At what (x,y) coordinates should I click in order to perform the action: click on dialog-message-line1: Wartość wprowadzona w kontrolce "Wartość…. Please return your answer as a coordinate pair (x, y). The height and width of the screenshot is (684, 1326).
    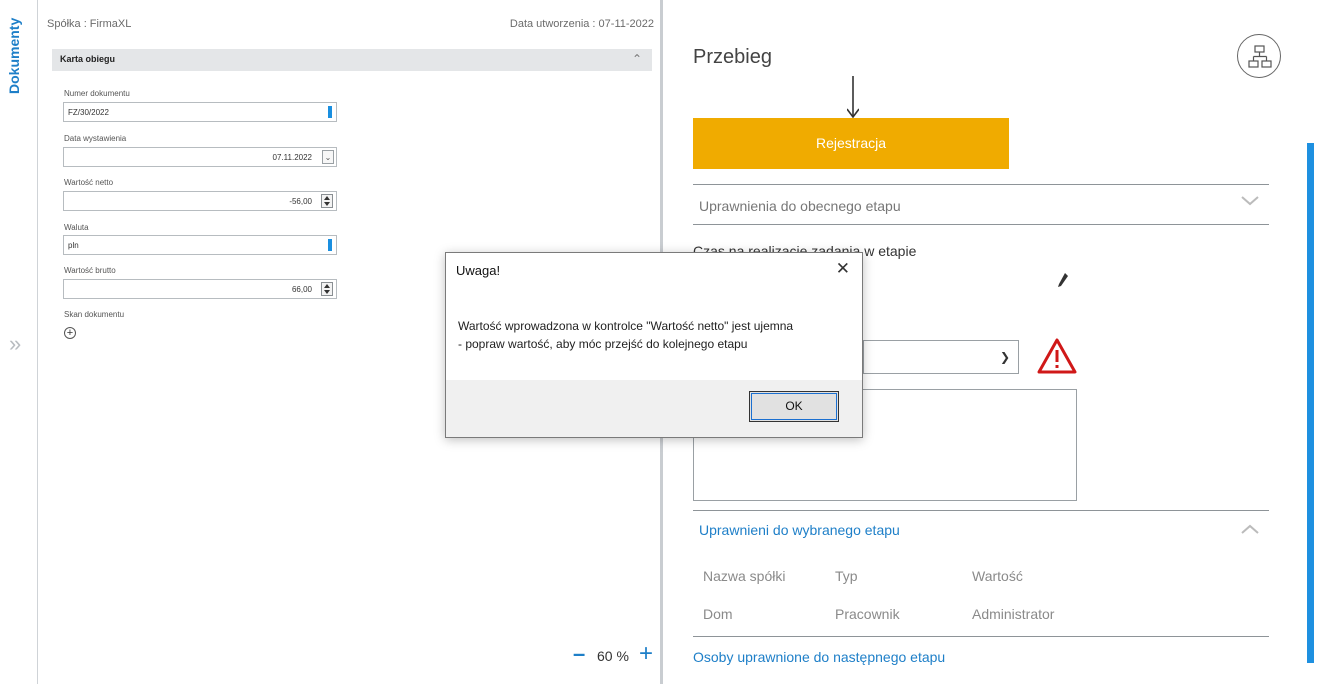
    Looking at the image, I should click on (626, 326).